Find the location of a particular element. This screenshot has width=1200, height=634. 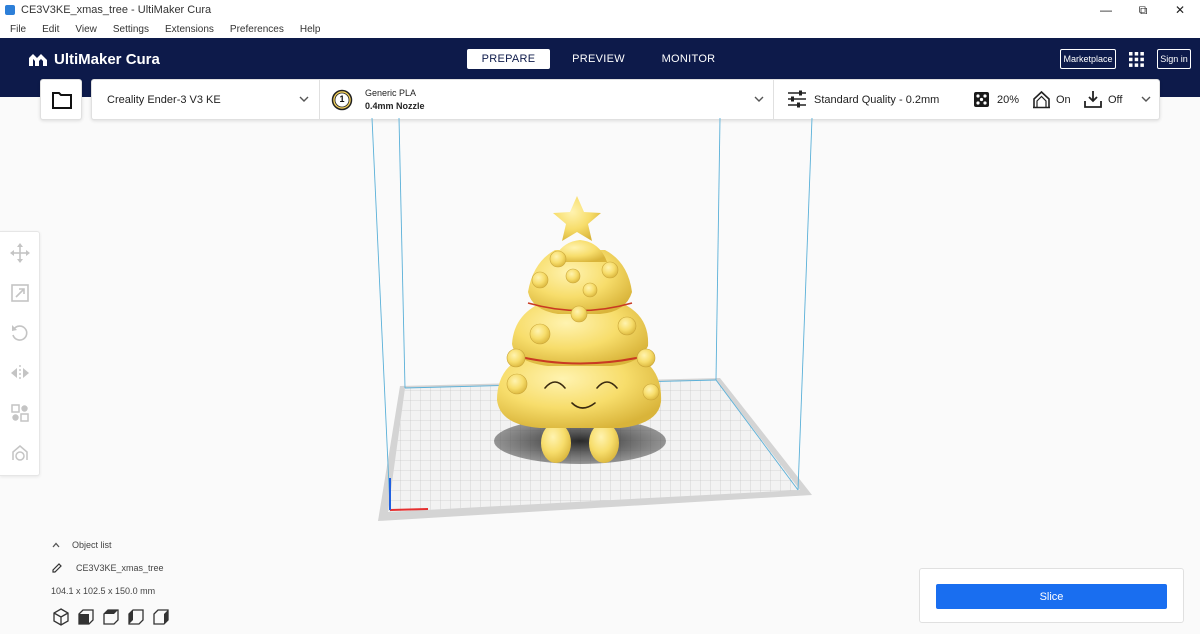

right-view-icon is located at coordinates (161, 617).